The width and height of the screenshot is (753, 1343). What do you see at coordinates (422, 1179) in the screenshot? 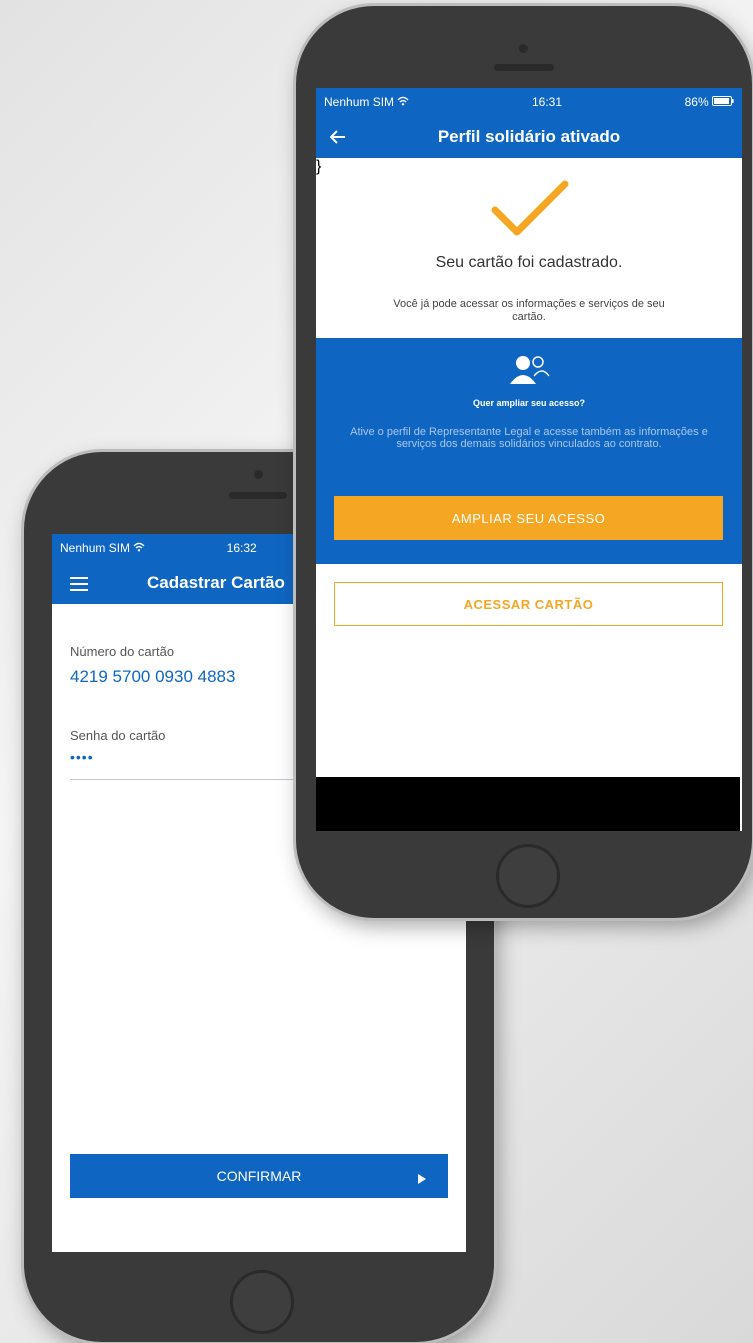
I see `play-icon` at bounding box center [422, 1179].